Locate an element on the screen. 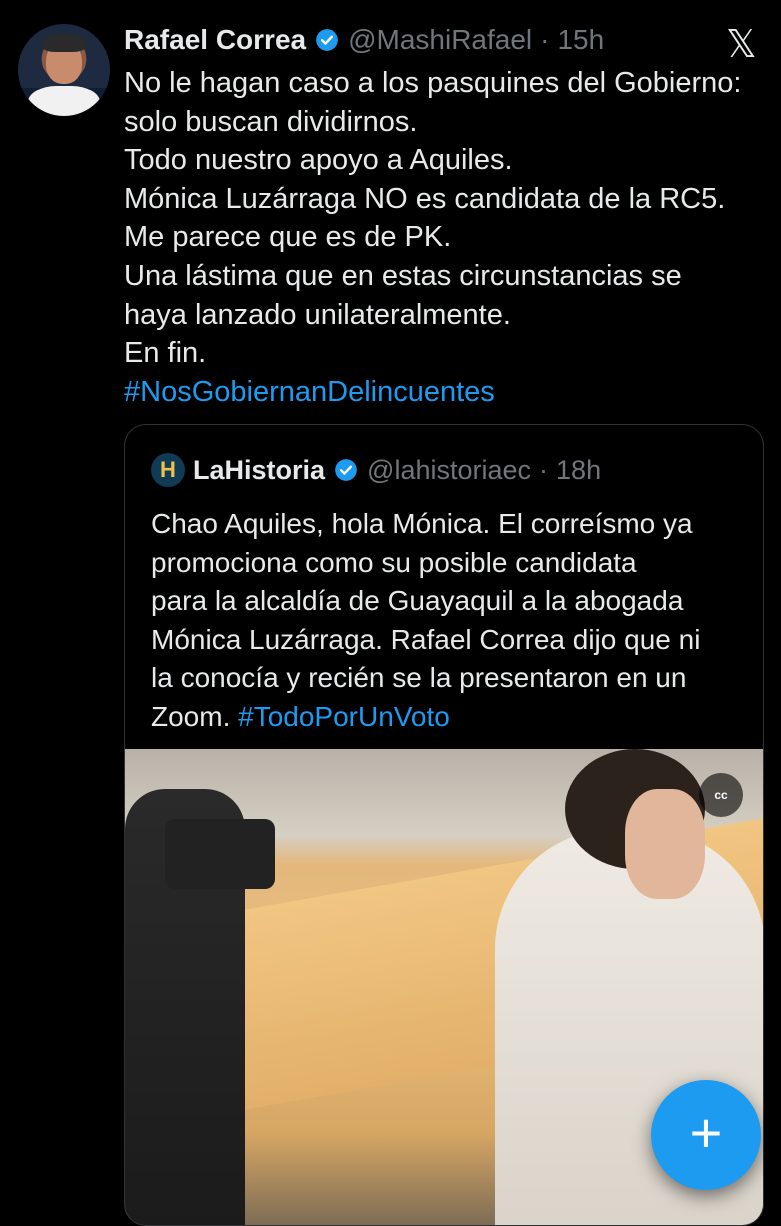 Image resolution: width=781 pixels, height=1226 pixels. tweet-time: 15h is located at coordinates (580, 40).